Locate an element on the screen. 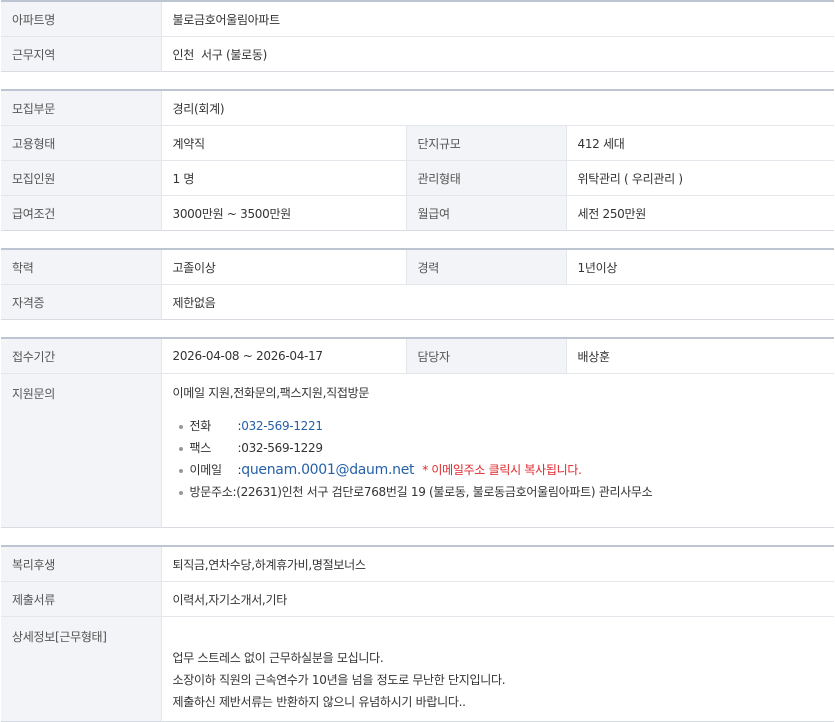  row-apartment-name: 아파트명 불로금호어울림아파트 is located at coordinates (417, 19).